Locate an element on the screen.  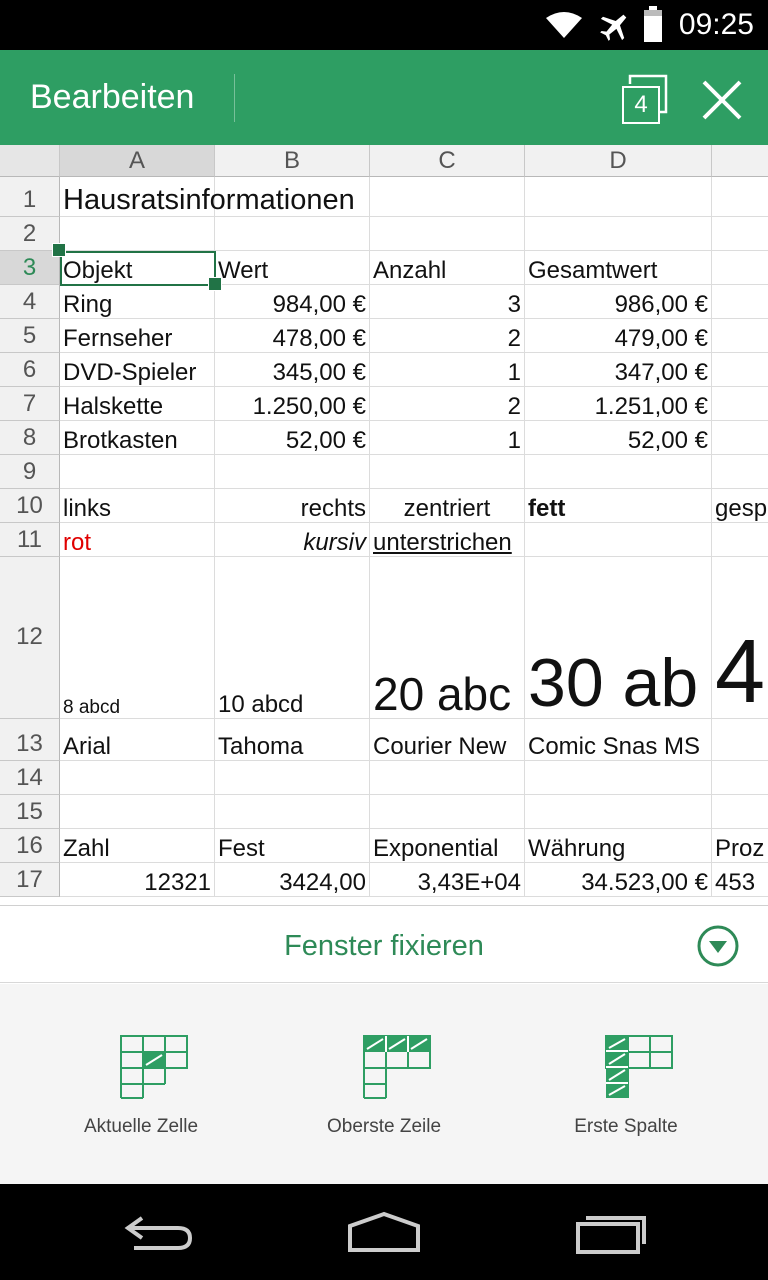
cell-b5: 478,00 € is located at coordinates (292, 336).